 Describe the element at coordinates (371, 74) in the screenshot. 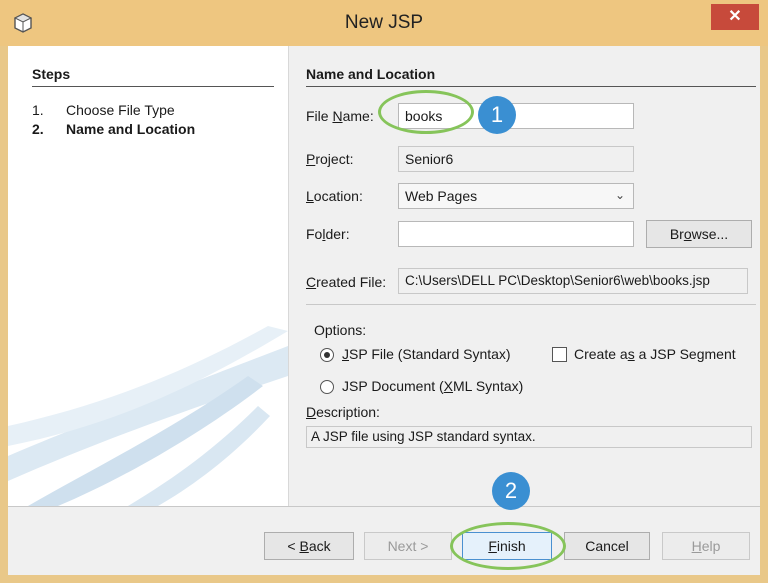

I see `section-heading: Name and Location` at that location.